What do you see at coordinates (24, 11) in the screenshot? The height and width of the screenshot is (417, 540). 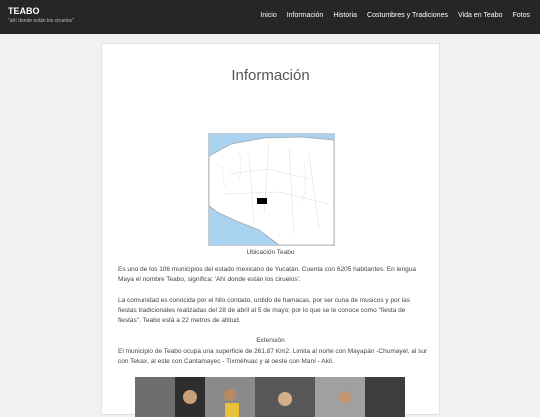 I see `site-title: TEABO` at bounding box center [24, 11].